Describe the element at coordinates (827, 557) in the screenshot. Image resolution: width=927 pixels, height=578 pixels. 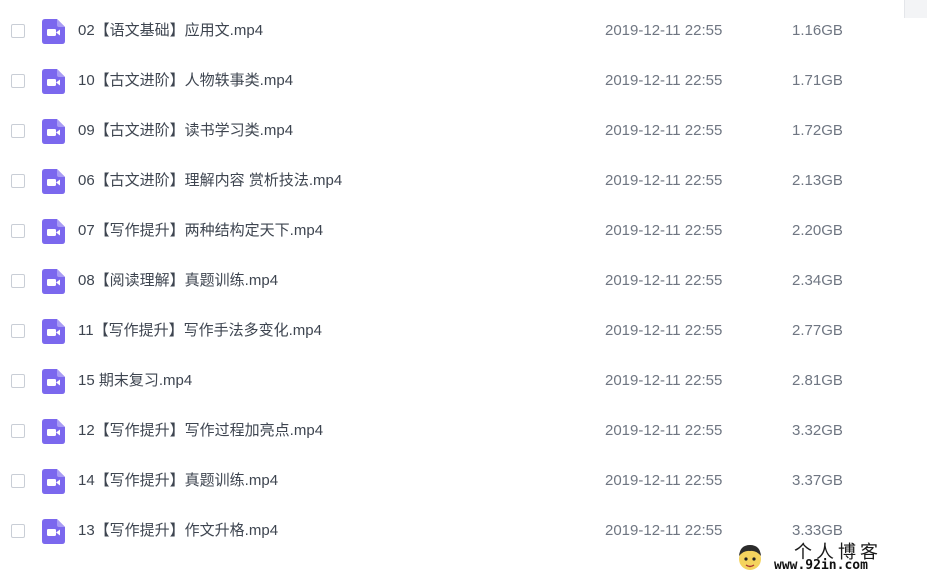
I see `watermark: 个人博客 www.92in.com` at that location.